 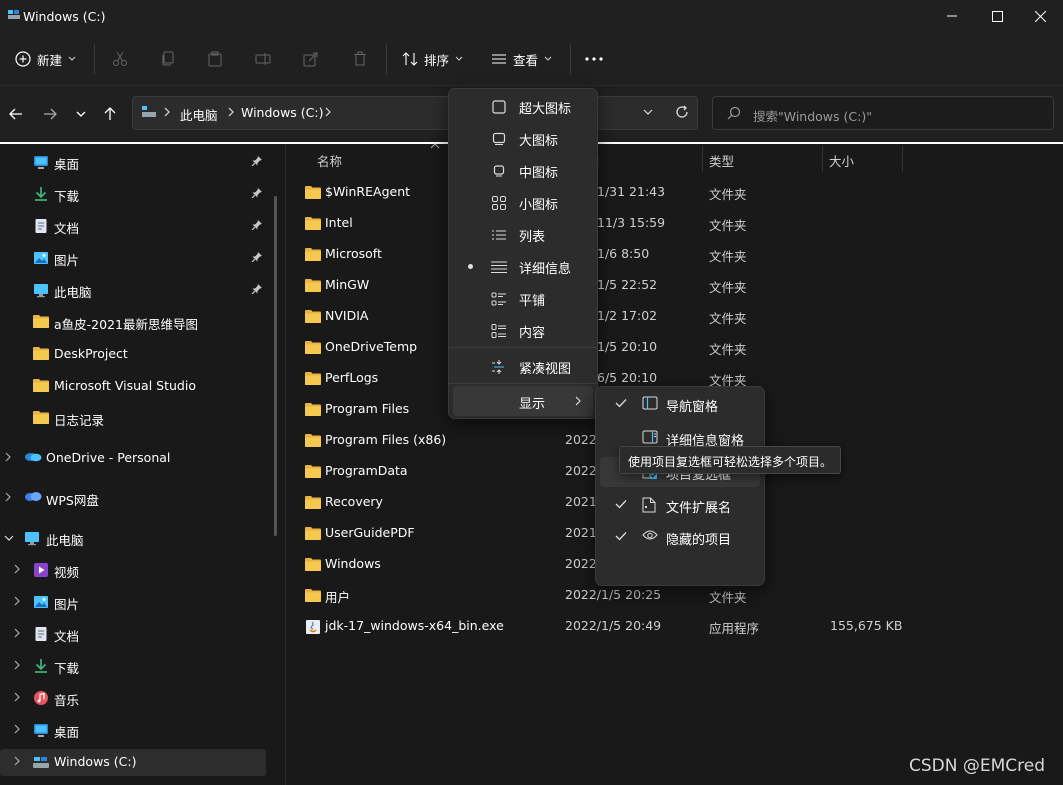 I want to click on view-button: 查看, so click(x=521, y=59).